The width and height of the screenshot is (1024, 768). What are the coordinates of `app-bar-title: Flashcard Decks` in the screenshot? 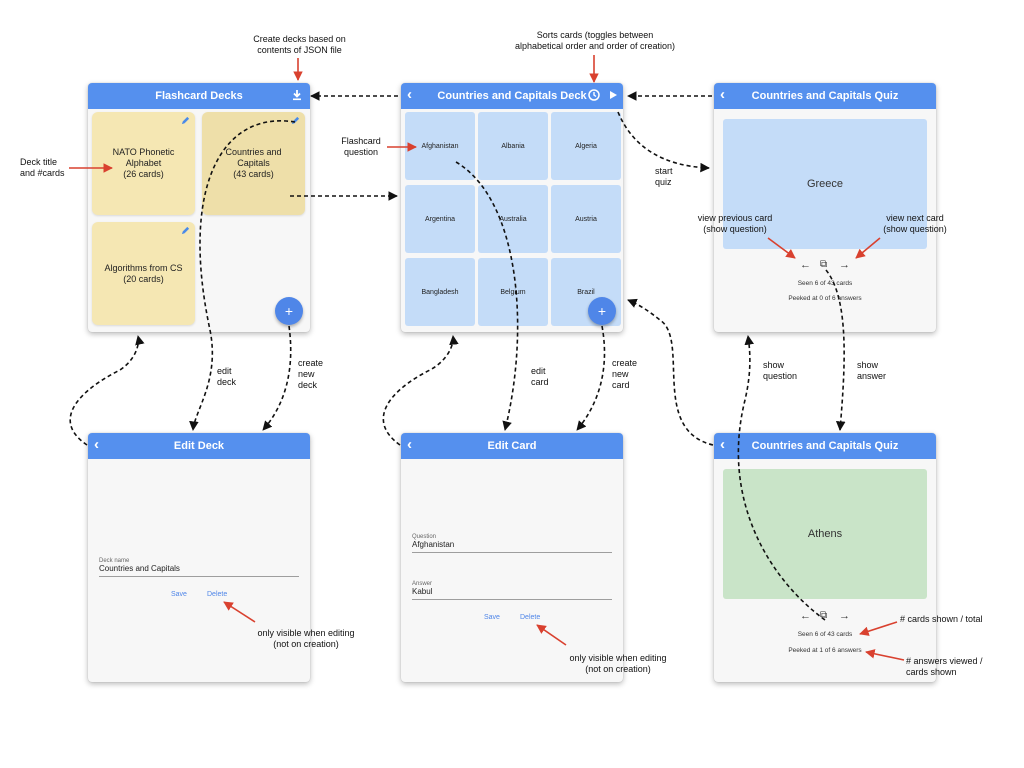 It's located at (199, 96).